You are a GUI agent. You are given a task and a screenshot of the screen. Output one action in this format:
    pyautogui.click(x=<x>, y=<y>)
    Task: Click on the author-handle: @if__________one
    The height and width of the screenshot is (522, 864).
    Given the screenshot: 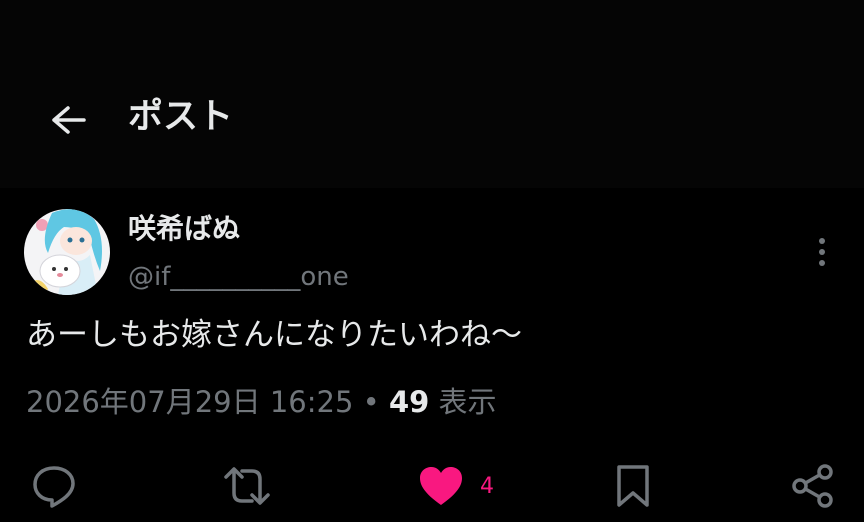 What is the action you would take?
    pyautogui.click(x=238, y=277)
    